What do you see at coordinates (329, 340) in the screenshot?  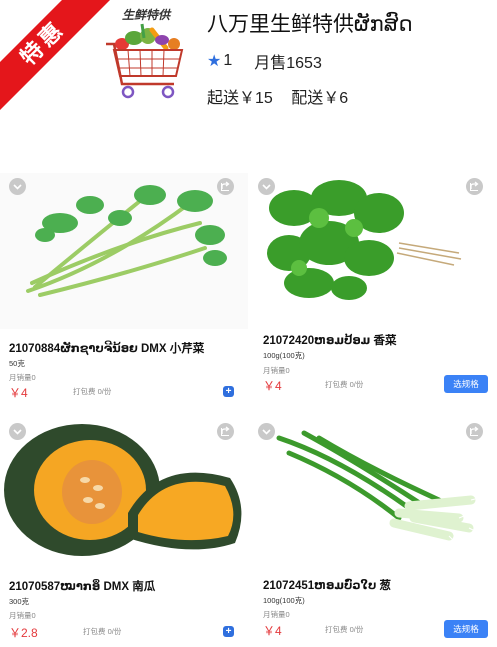 I see `product-title: 21072420ຫອມປ້ອມ 香菜` at bounding box center [329, 340].